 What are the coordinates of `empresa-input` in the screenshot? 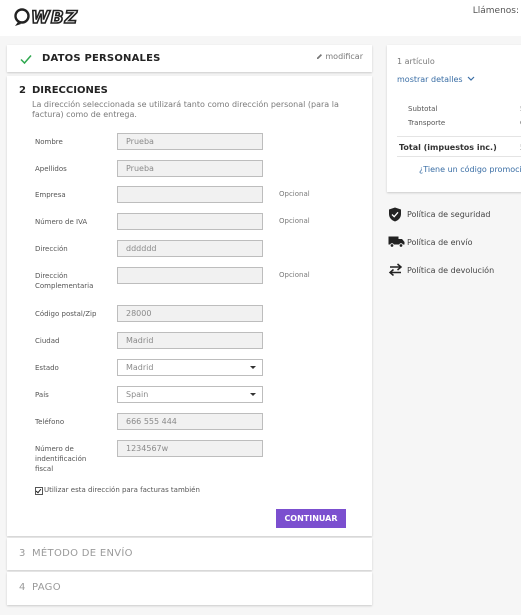 It's located at (190, 194).